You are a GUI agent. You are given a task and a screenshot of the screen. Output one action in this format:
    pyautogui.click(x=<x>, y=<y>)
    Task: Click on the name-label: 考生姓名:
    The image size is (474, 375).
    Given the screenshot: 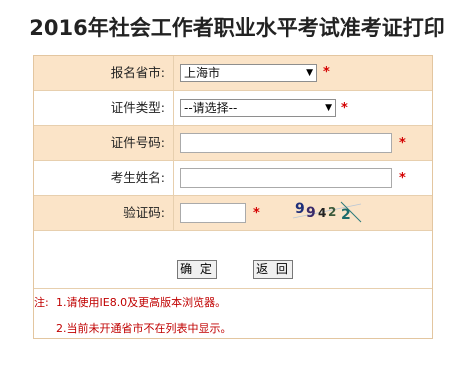 What is the action you would take?
    pyautogui.click(x=104, y=178)
    